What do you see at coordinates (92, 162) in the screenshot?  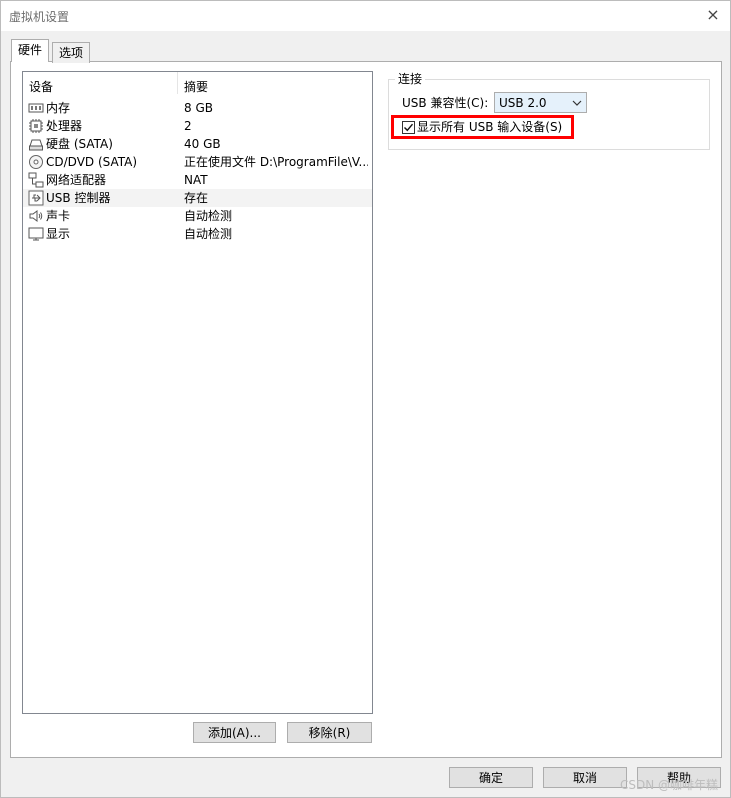 I see `device-name: CD/DVD (SATA)` at bounding box center [92, 162].